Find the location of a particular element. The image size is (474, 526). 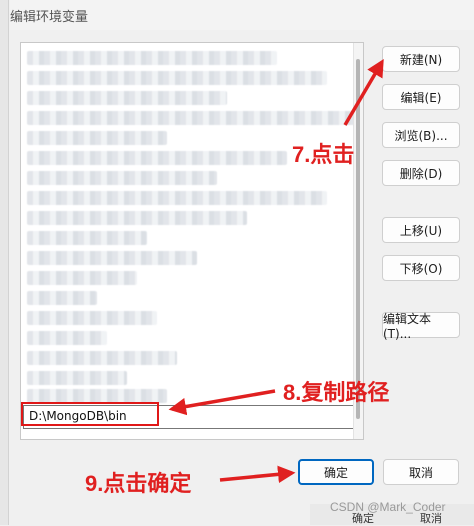

csdn-watermark: CSDN @Mark_Coder is located at coordinates (388, 507).